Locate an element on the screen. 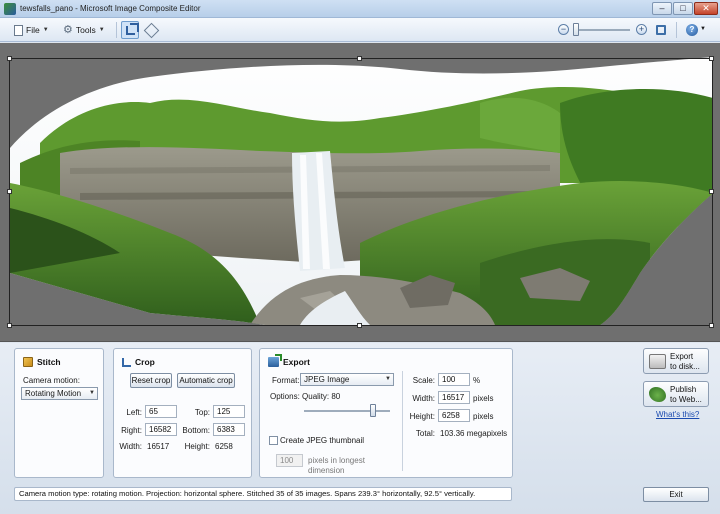 This screenshot has width=720, height=514. navigate-tool-button is located at coordinates (151, 30).